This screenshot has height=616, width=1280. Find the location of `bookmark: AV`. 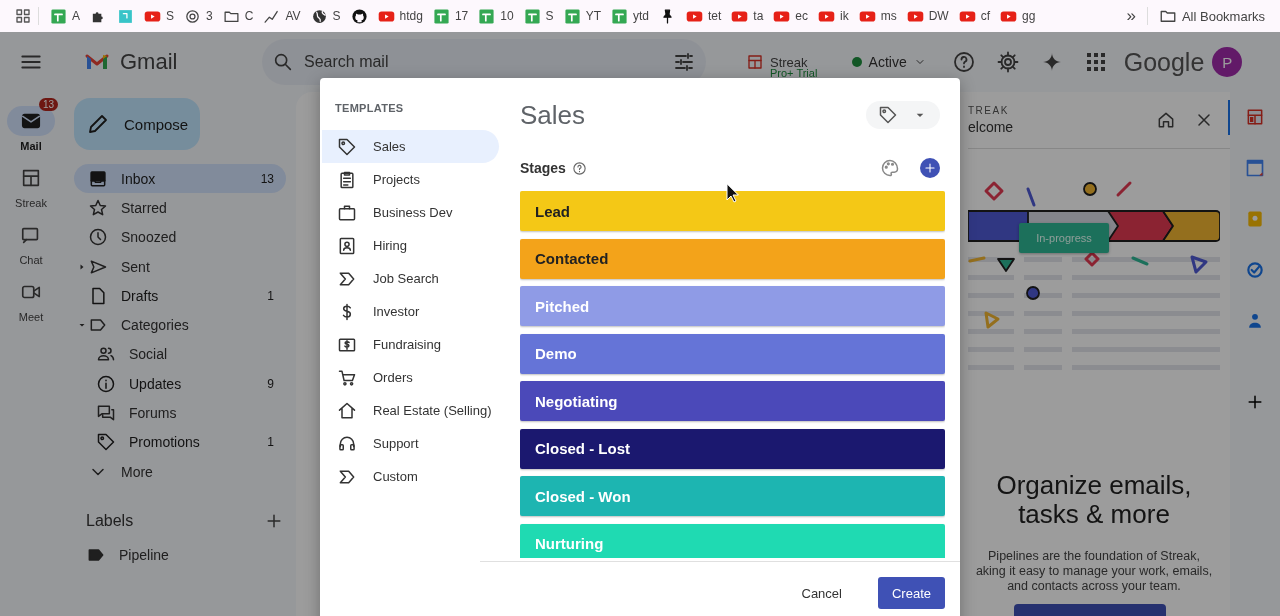

bookmark: AV is located at coordinates (282, 16).